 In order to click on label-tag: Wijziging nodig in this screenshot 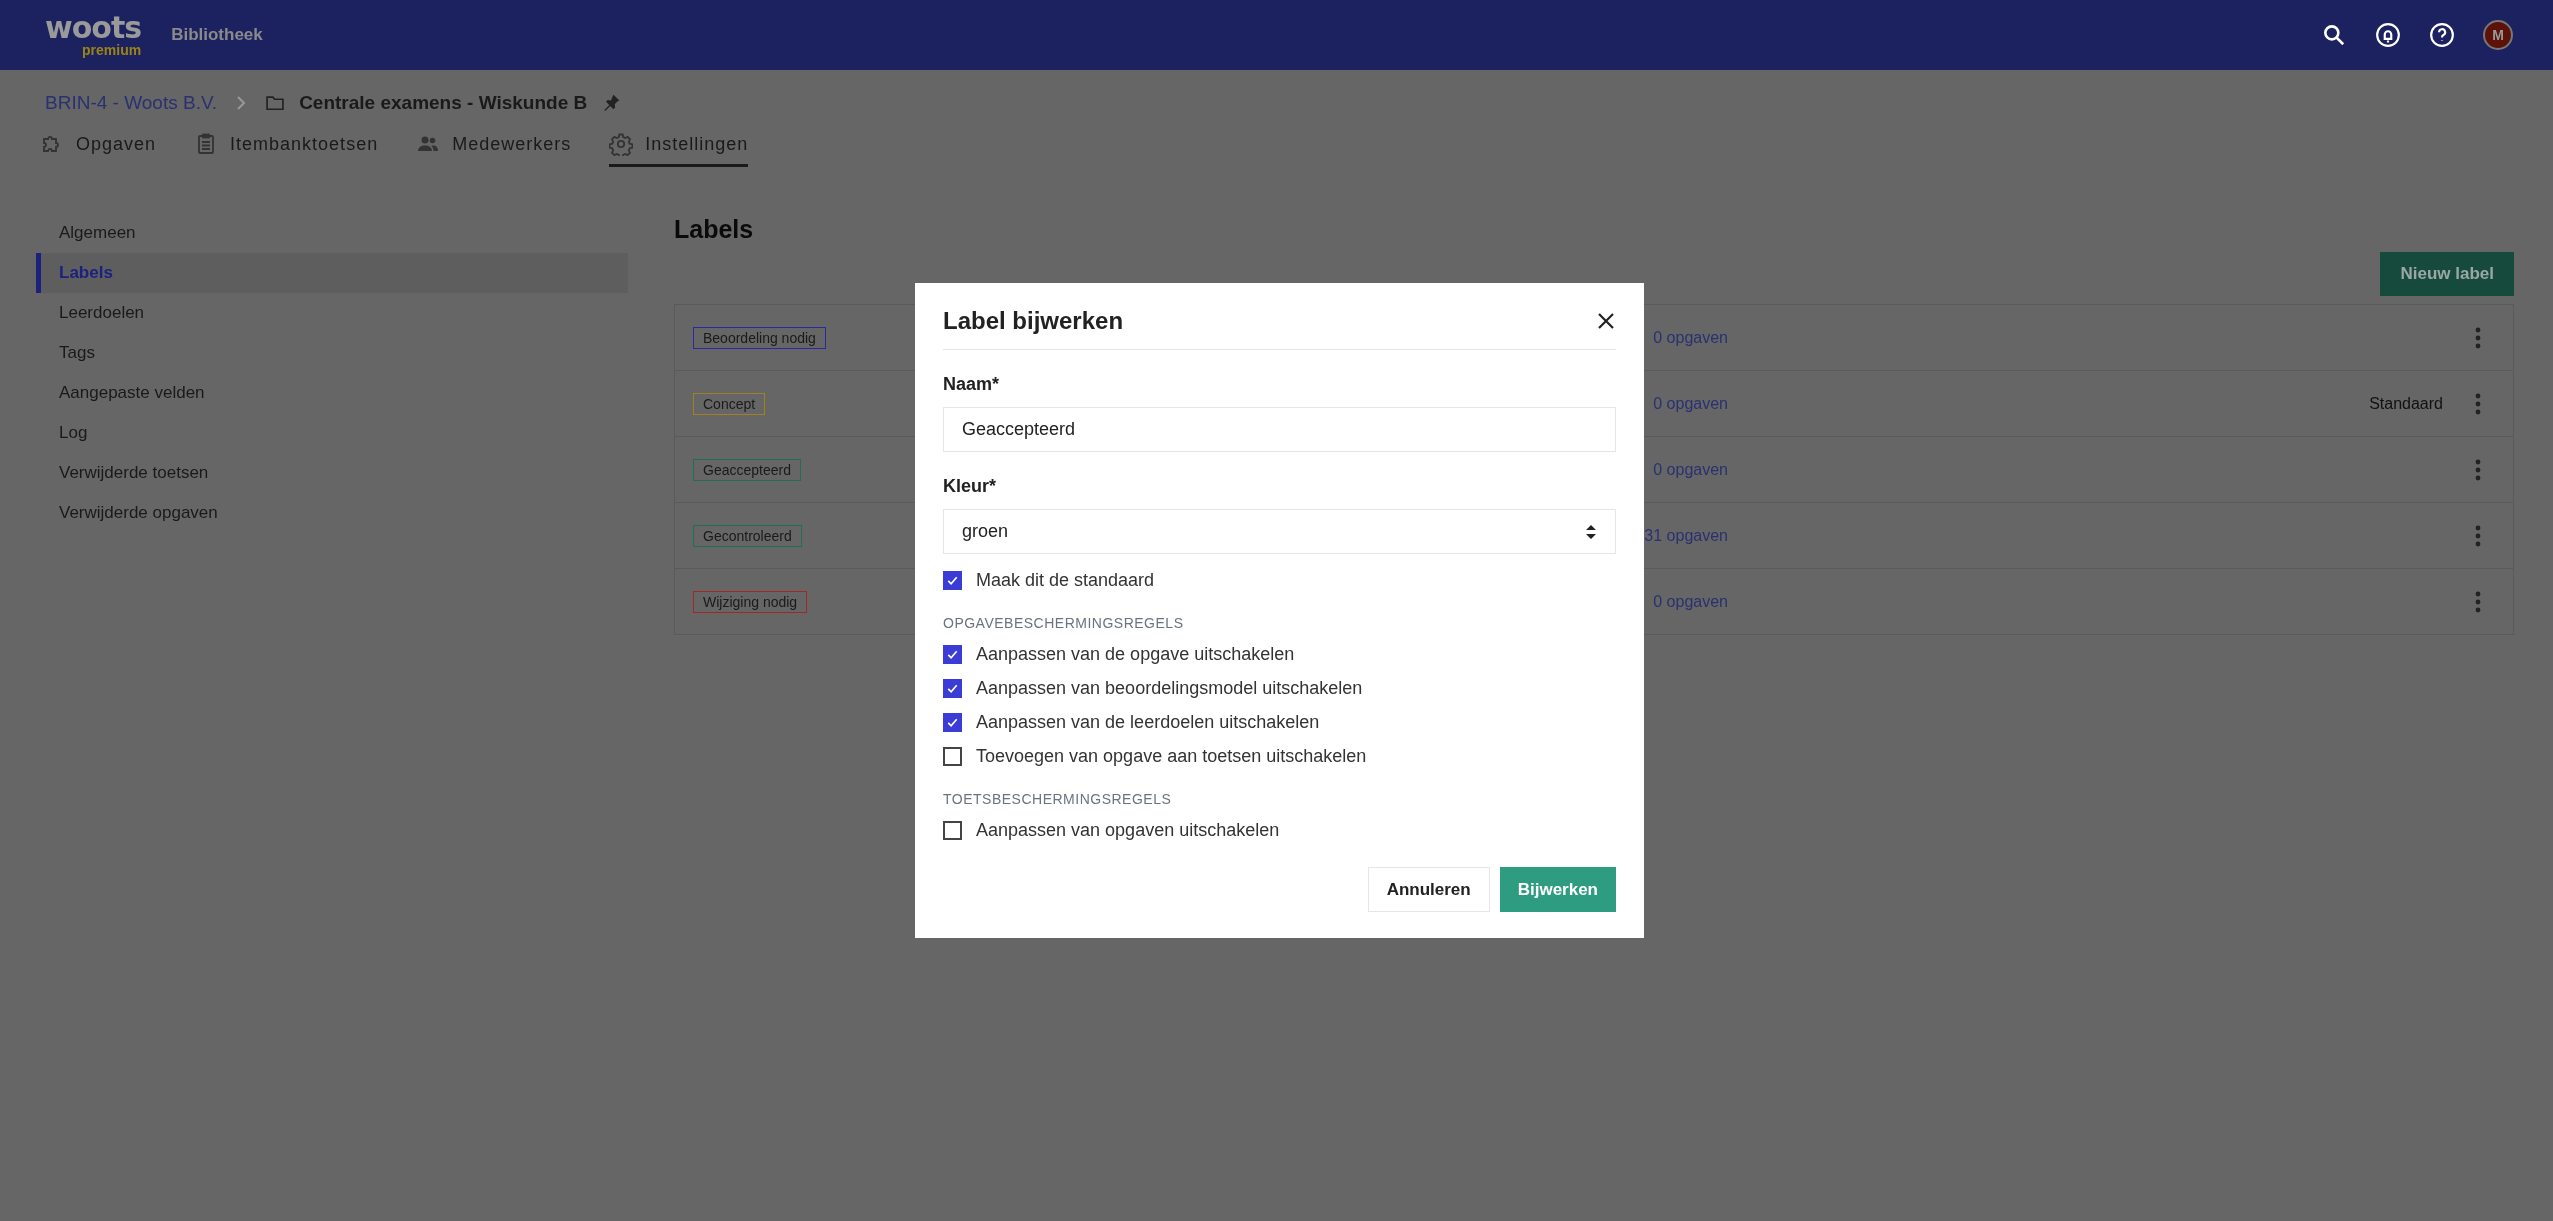, I will do `click(750, 601)`.